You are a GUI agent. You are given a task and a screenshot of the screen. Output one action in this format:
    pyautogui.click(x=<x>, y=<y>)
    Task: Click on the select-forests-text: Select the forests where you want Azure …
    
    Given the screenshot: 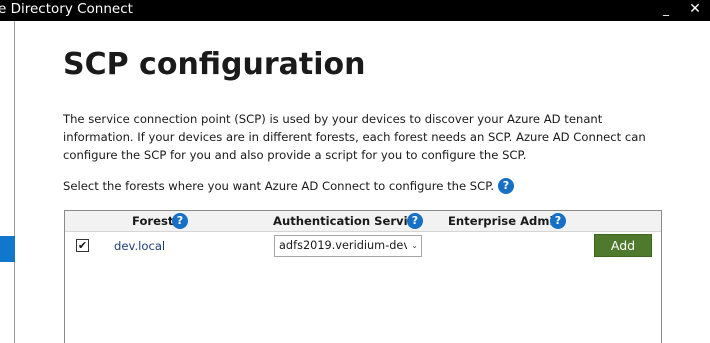 What is the action you would take?
    pyautogui.click(x=279, y=186)
    